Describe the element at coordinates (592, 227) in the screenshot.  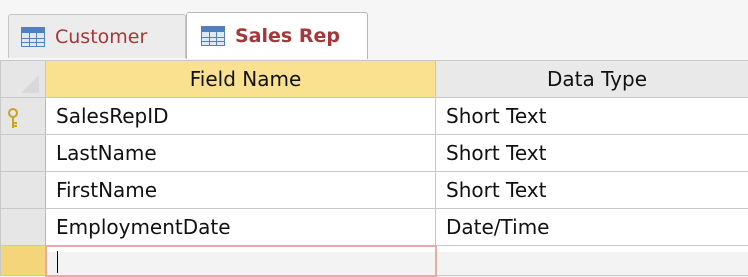
I see `data-type-cell: Date/Time` at that location.